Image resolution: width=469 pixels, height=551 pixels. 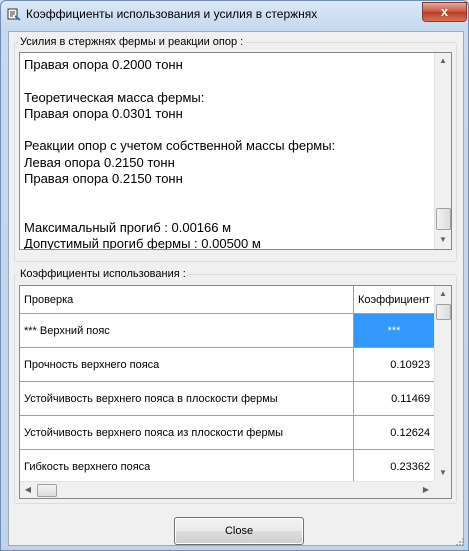 I want to click on row-check: *** Верхний пояс, so click(x=187, y=330).